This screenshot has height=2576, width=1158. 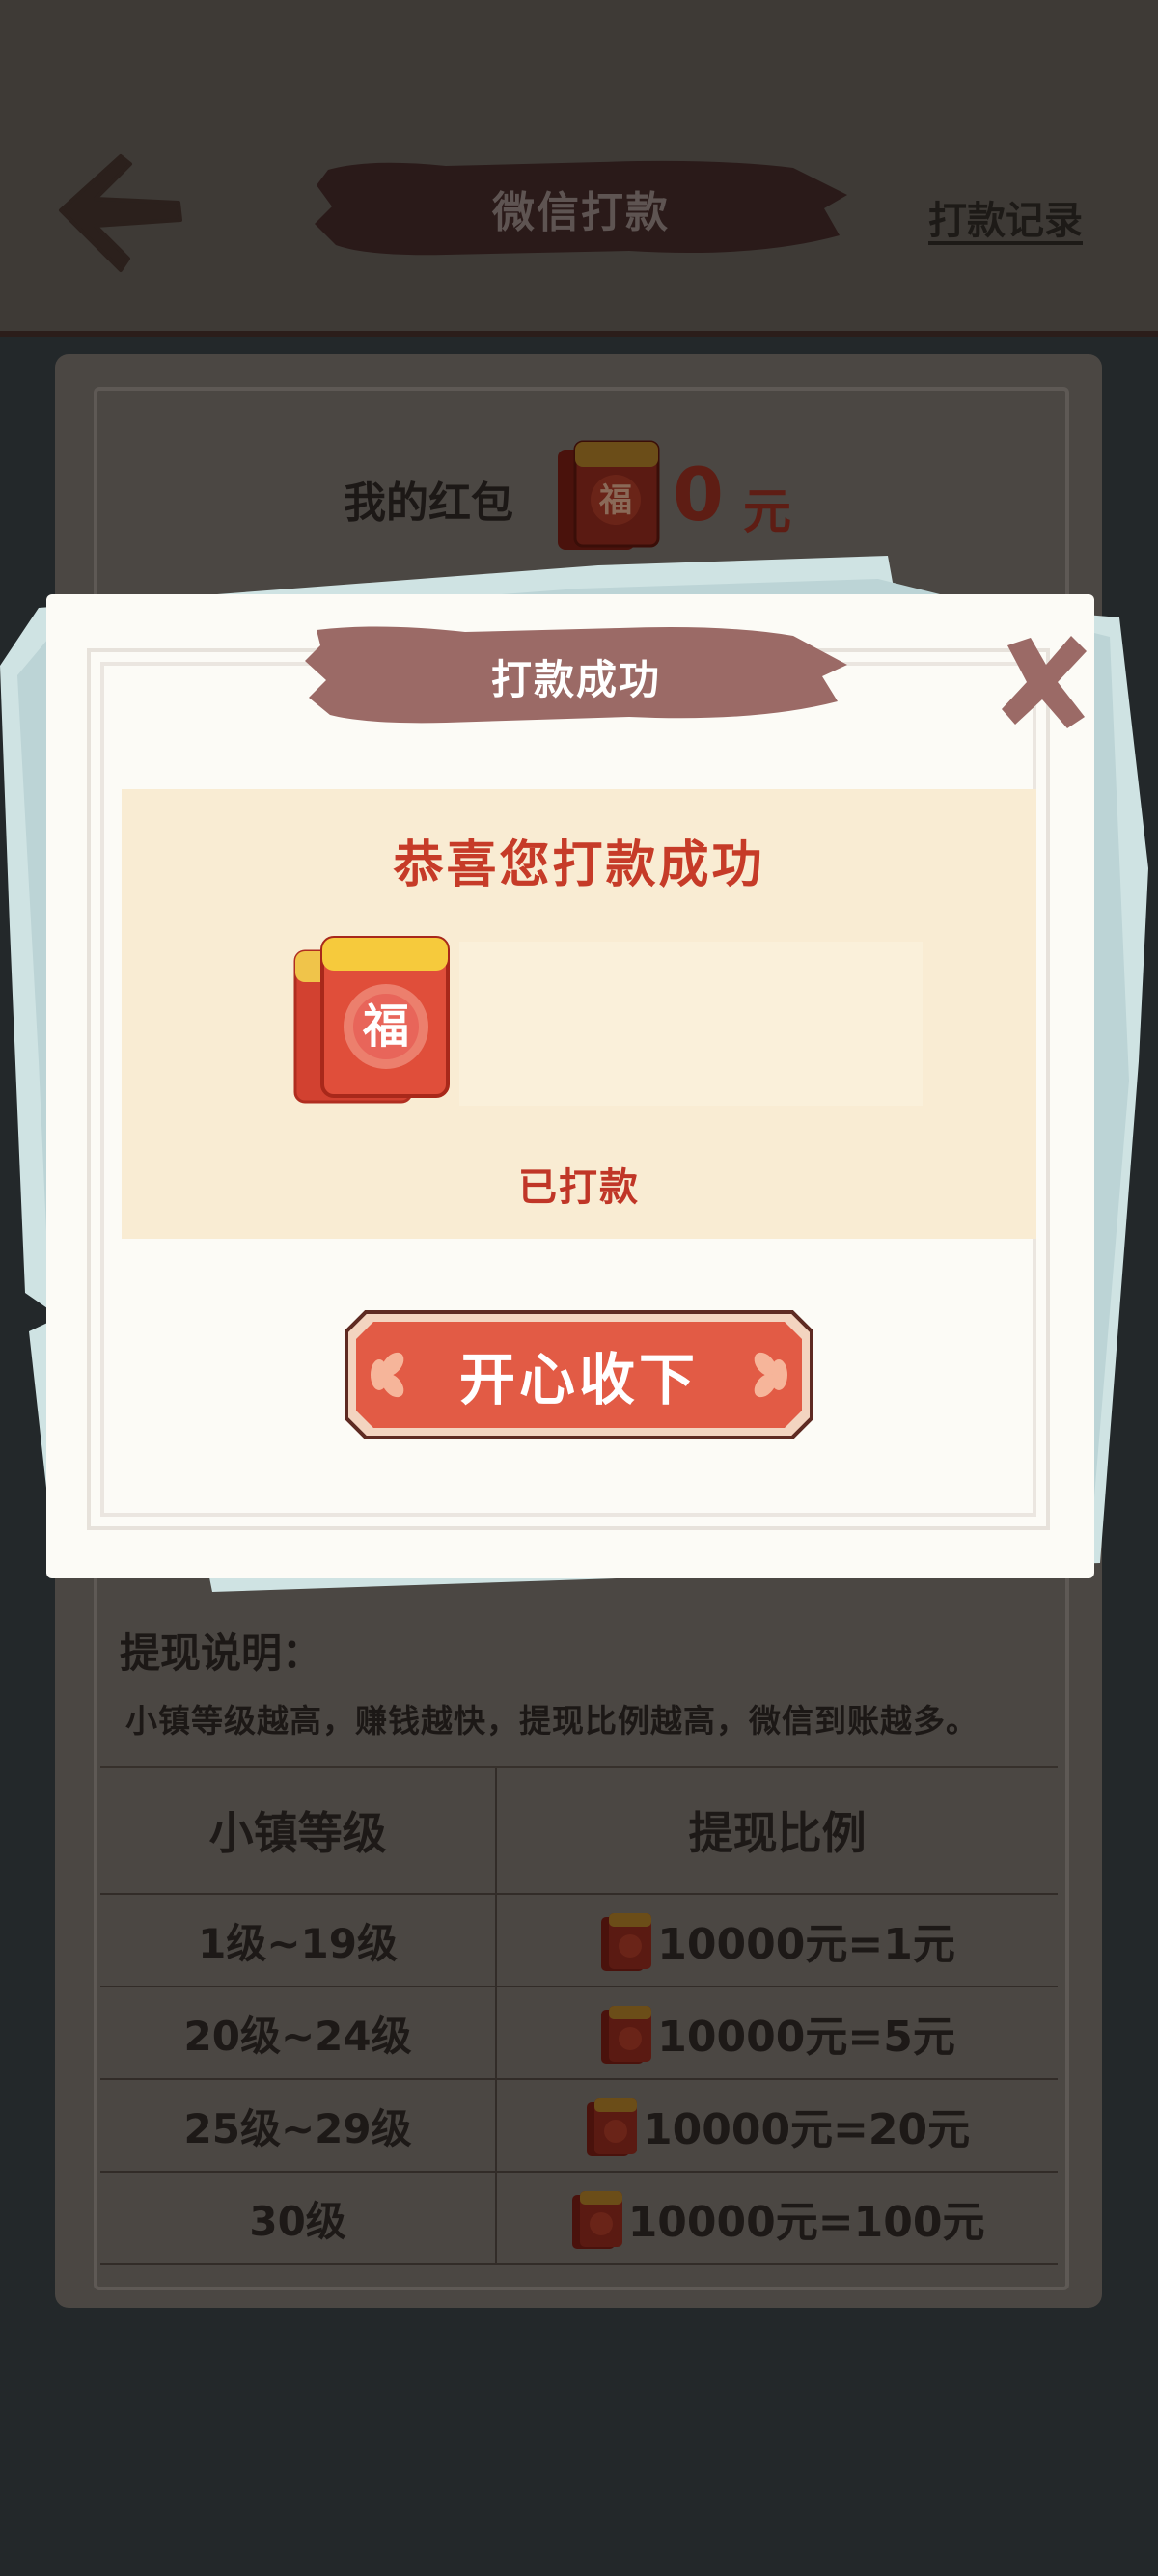 I want to click on level-cell: 20级~24级, so click(x=299, y=2032).